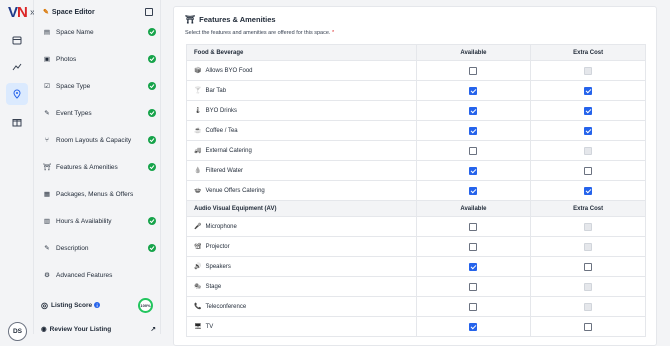  I want to click on table-row: 💧 Filtered Water, so click(416, 170).